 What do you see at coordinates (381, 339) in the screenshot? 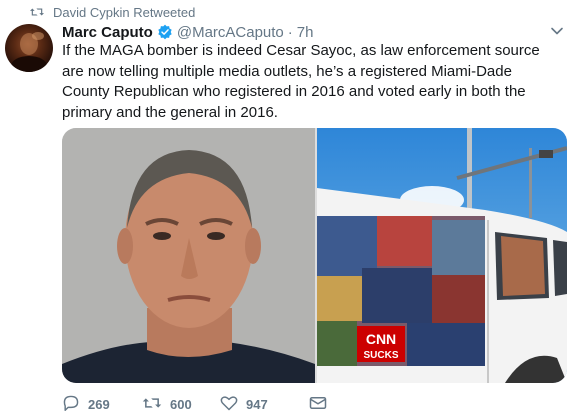
I see `van-decal-text: CNN` at bounding box center [381, 339].